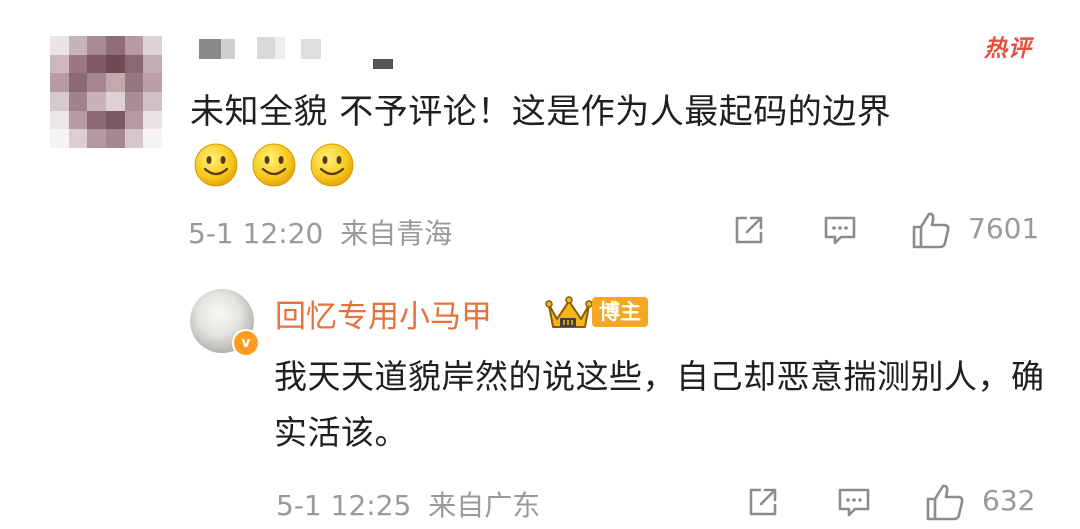  What do you see at coordinates (344, 505) in the screenshot?
I see `reply-time: 5-1 12:25` at bounding box center [344, 505].